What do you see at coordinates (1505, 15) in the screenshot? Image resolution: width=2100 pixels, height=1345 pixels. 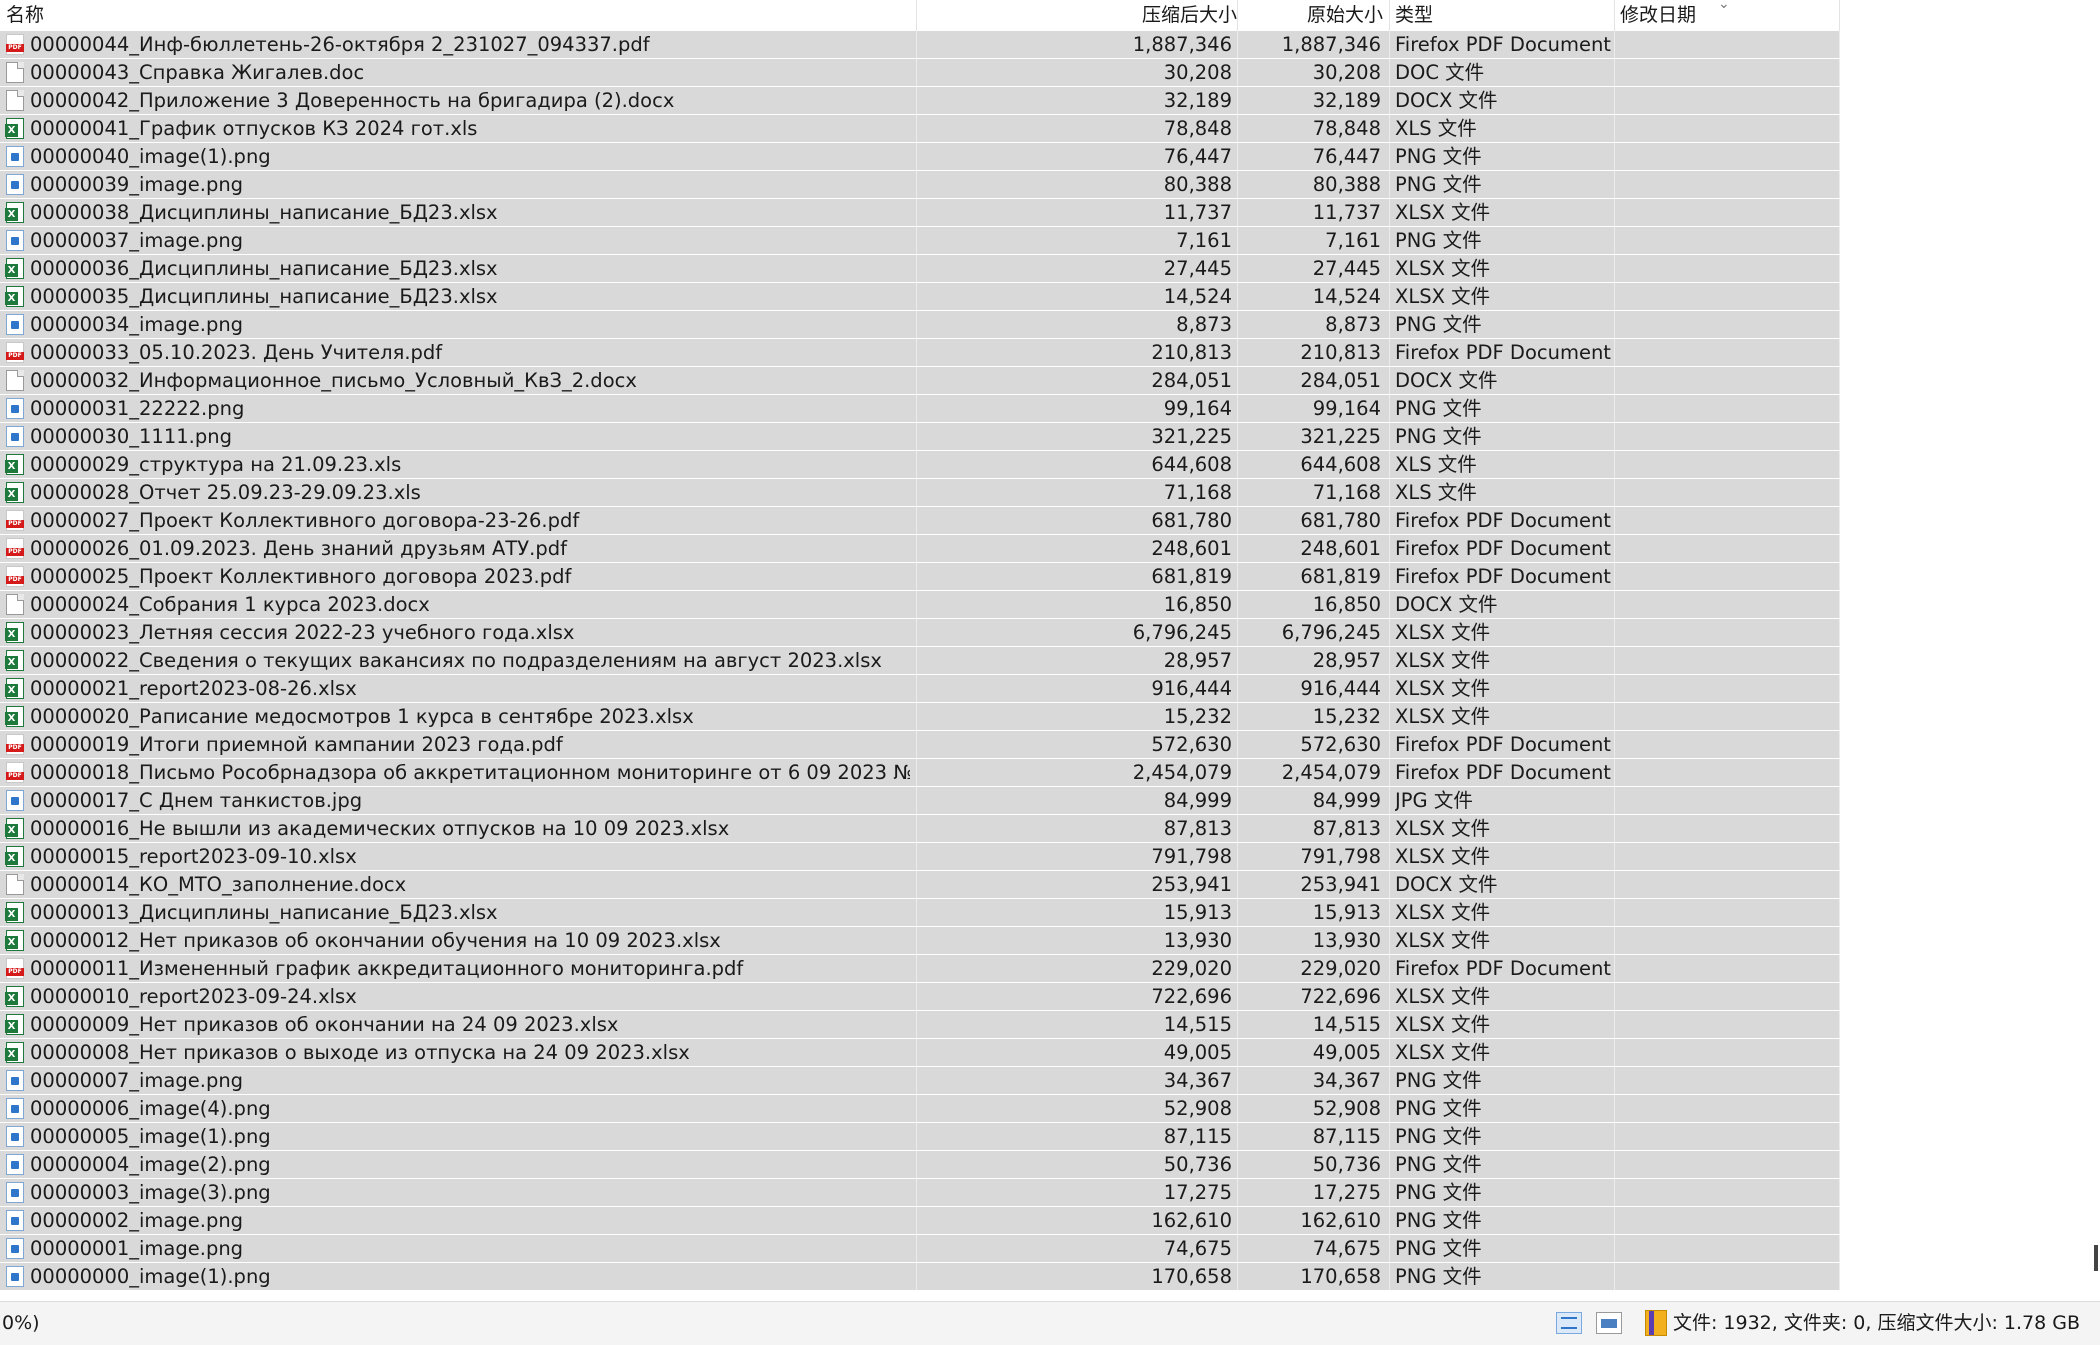 I see `column-header-type: 类型` at bounding box center [1505, 15].